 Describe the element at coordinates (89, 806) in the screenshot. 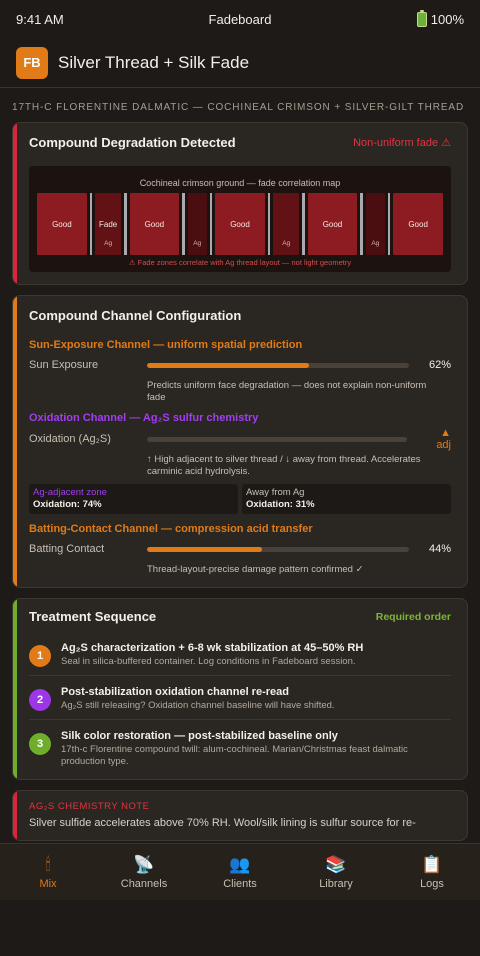

I see `chemistry-note-title: Ag₂S chemistry note` at that location.